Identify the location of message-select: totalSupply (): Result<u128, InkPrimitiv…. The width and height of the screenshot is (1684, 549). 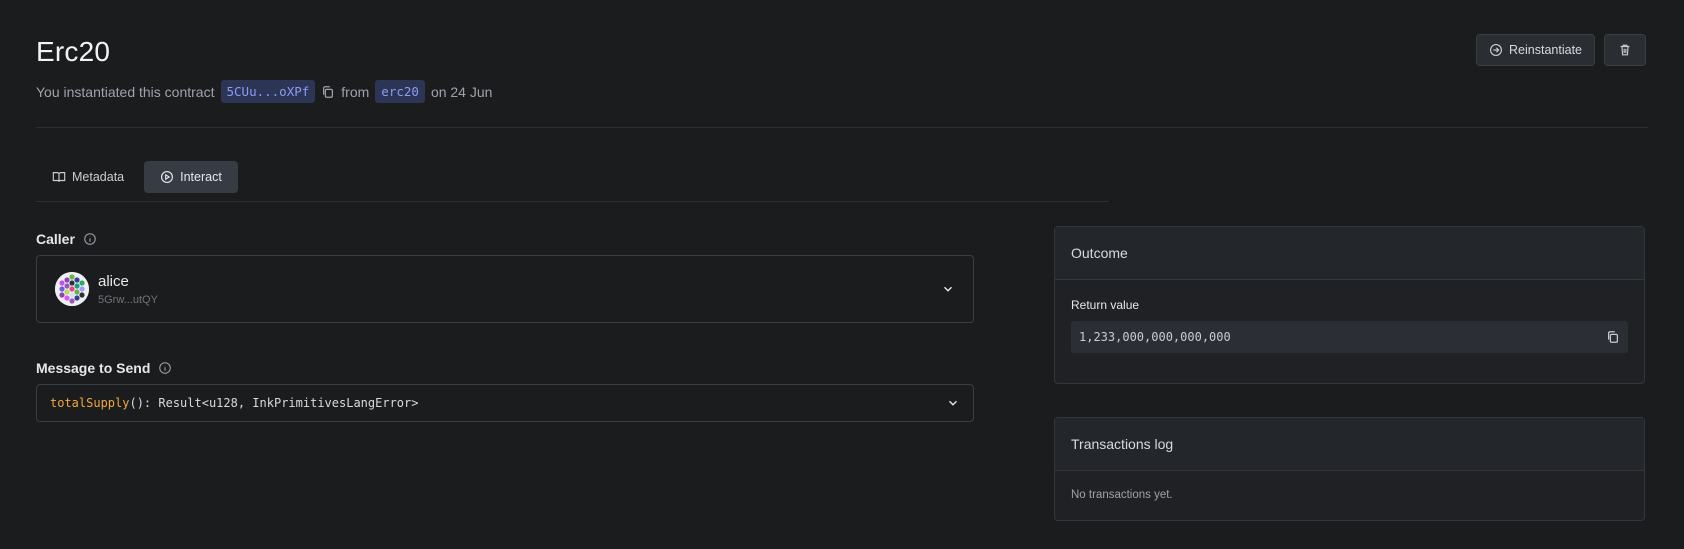
(505, 403).